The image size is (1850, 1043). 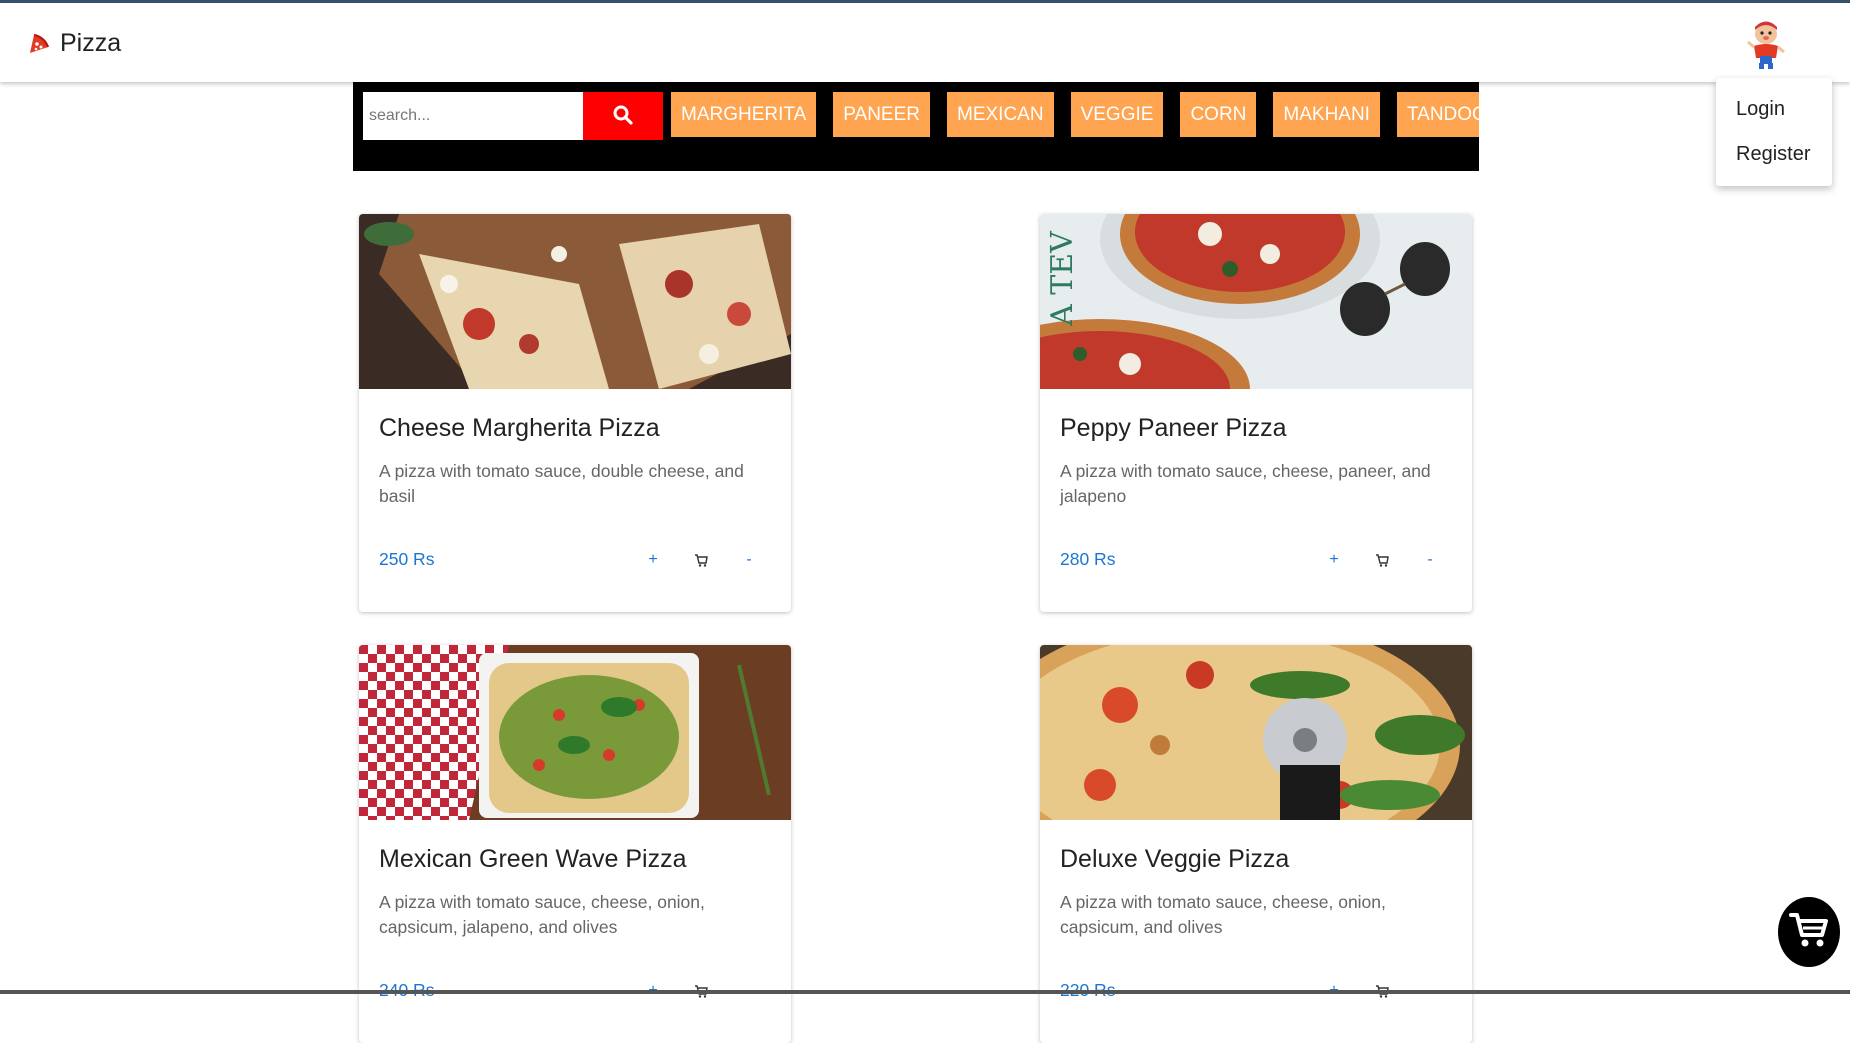 I want to click on category-mexican: MEXICAN, so click(x=1000, y=114).